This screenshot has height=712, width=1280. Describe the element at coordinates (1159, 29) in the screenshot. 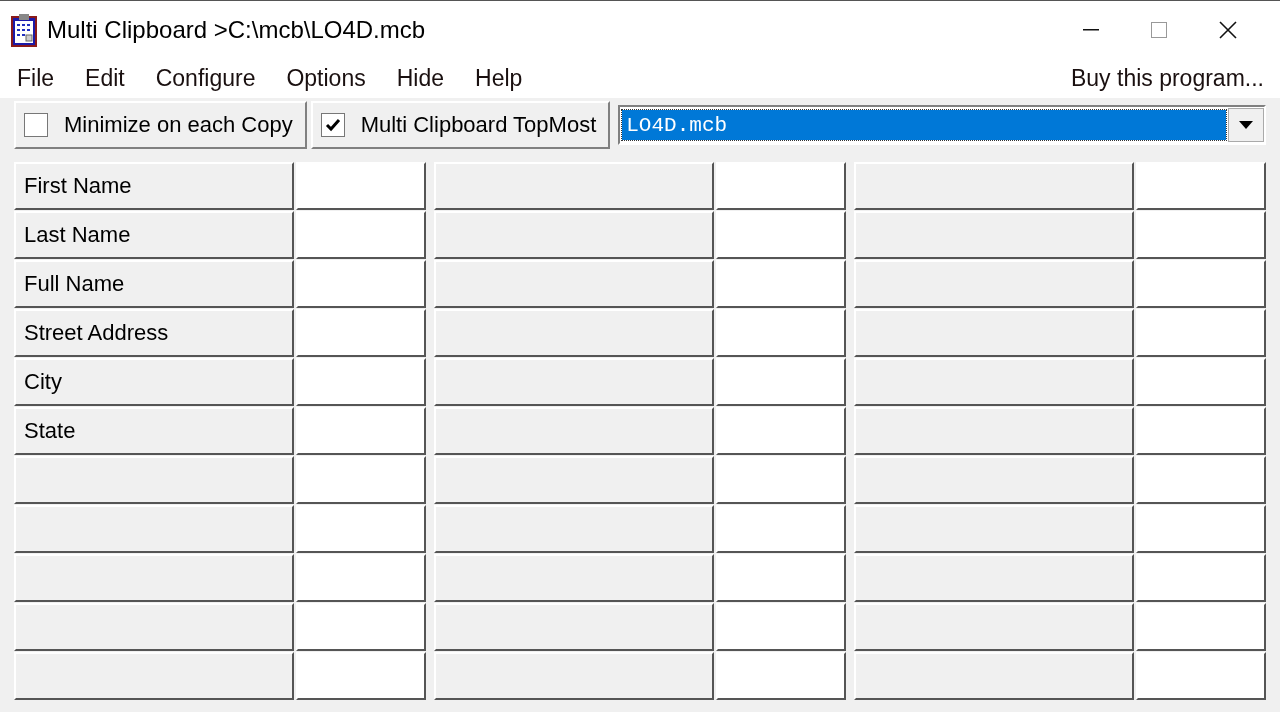

I see `maximize-icon` at that location.